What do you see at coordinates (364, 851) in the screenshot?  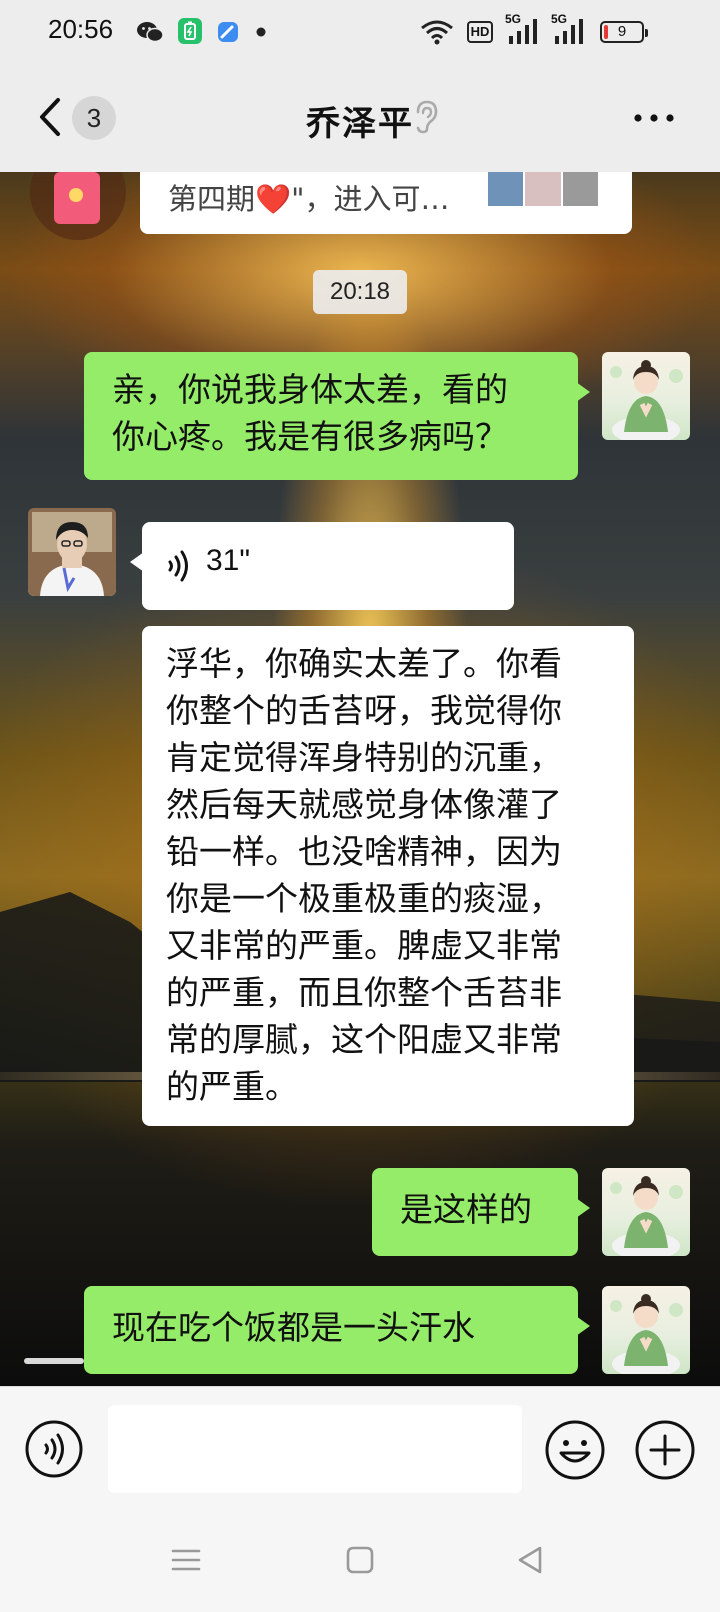 I see `message-line: 铅一样。也没啥精神，因为` at bounding box center [364, 851].